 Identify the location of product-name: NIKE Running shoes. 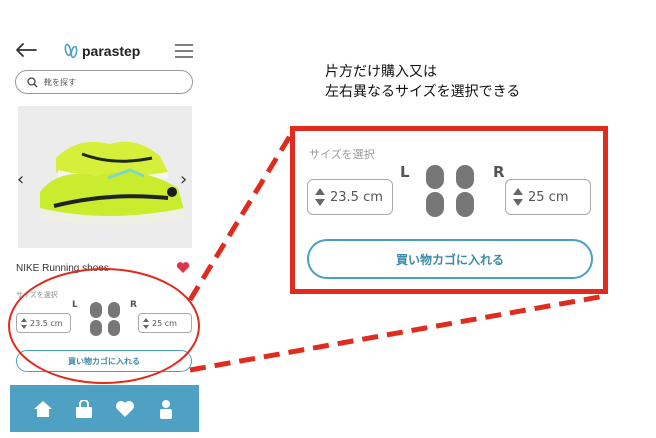
(62, 268).